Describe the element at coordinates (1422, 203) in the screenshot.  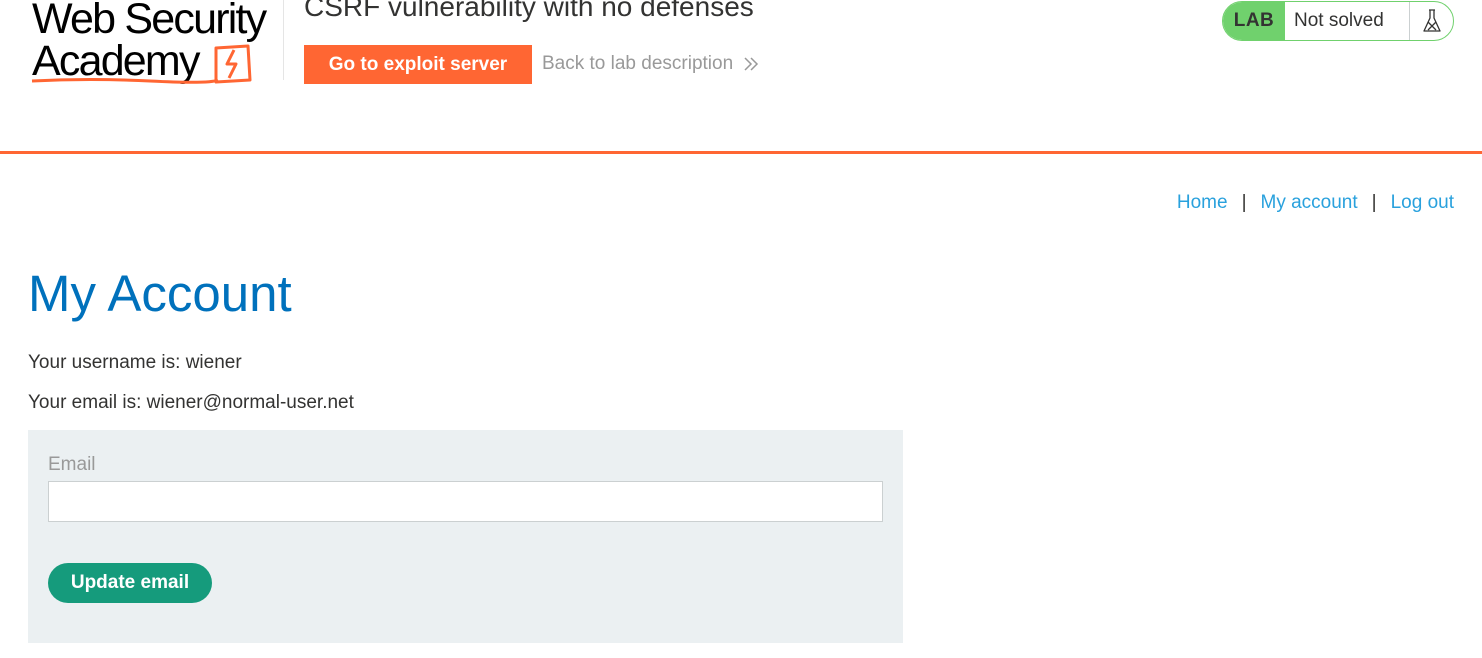
I see `nav-log-out-link: Log out` at that location.